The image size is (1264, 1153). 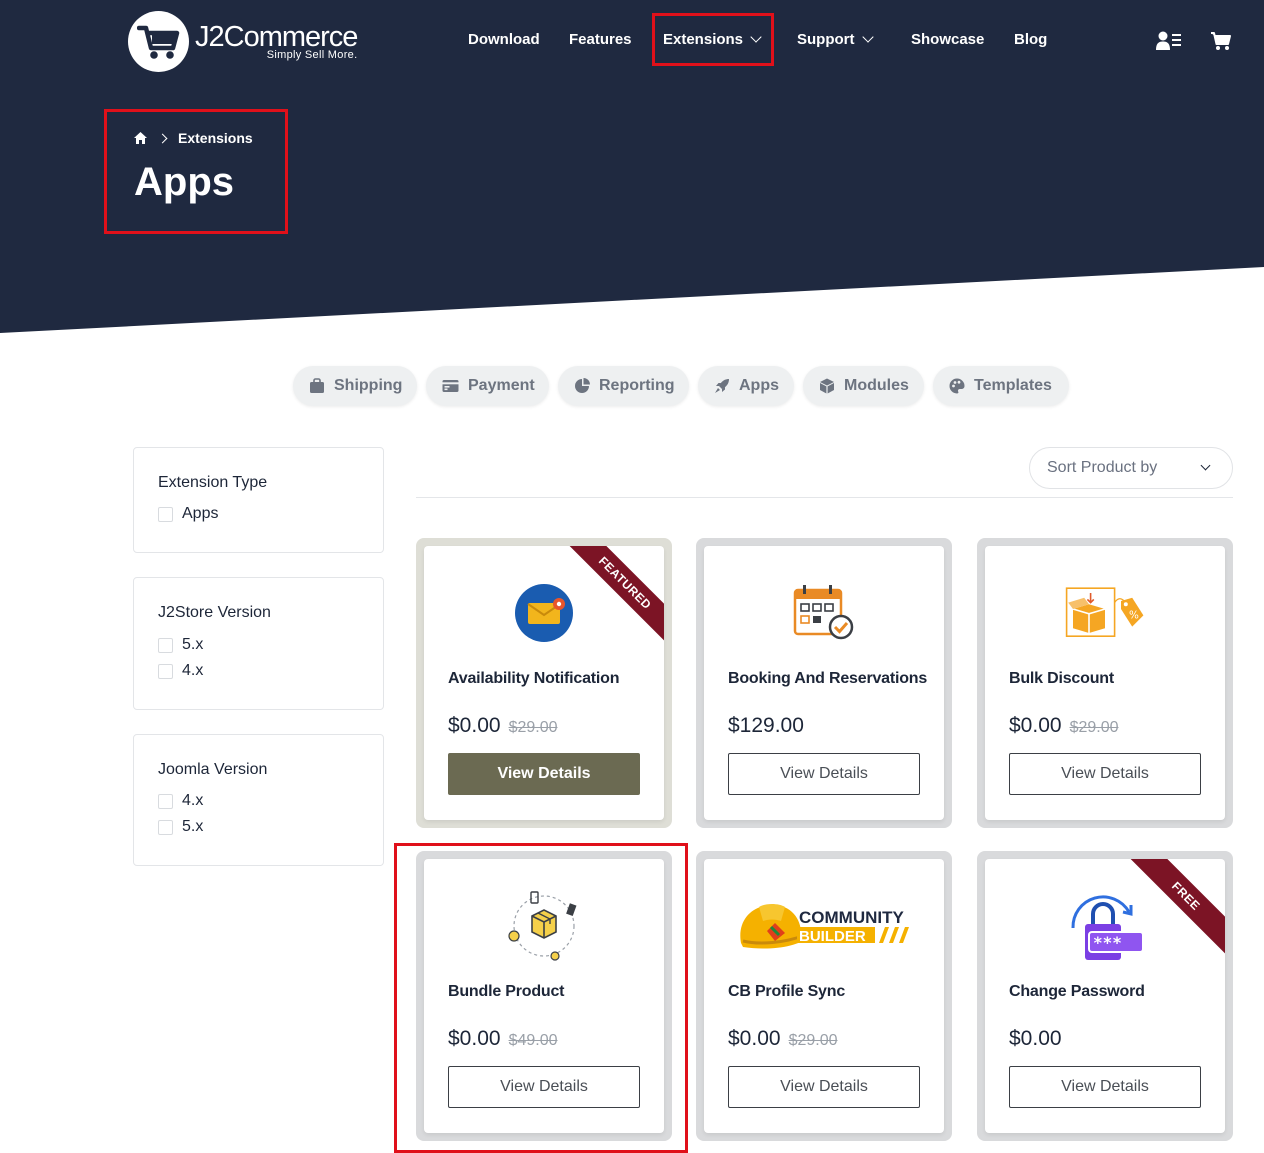 I want to click on user-account-icon, so click(x=1169, y=43).